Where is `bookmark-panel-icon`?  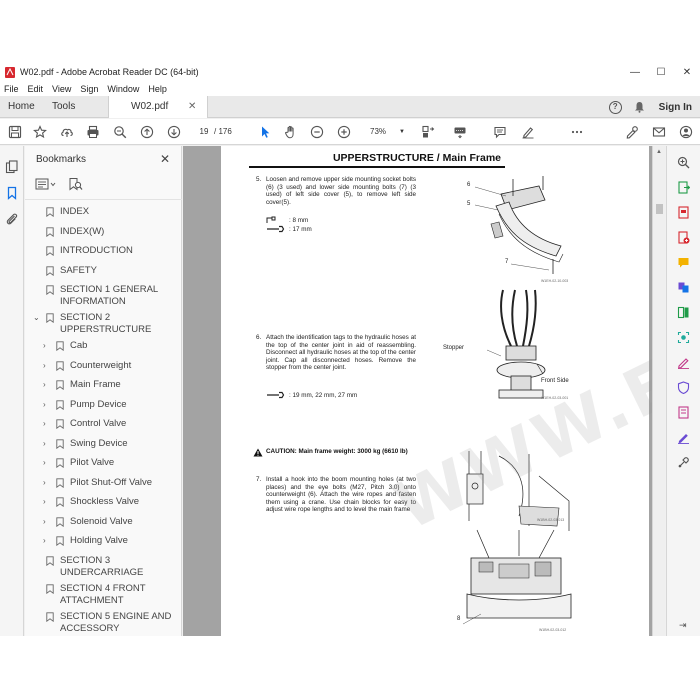
bookmark-panel-icon is located at coordinates (12, 193).